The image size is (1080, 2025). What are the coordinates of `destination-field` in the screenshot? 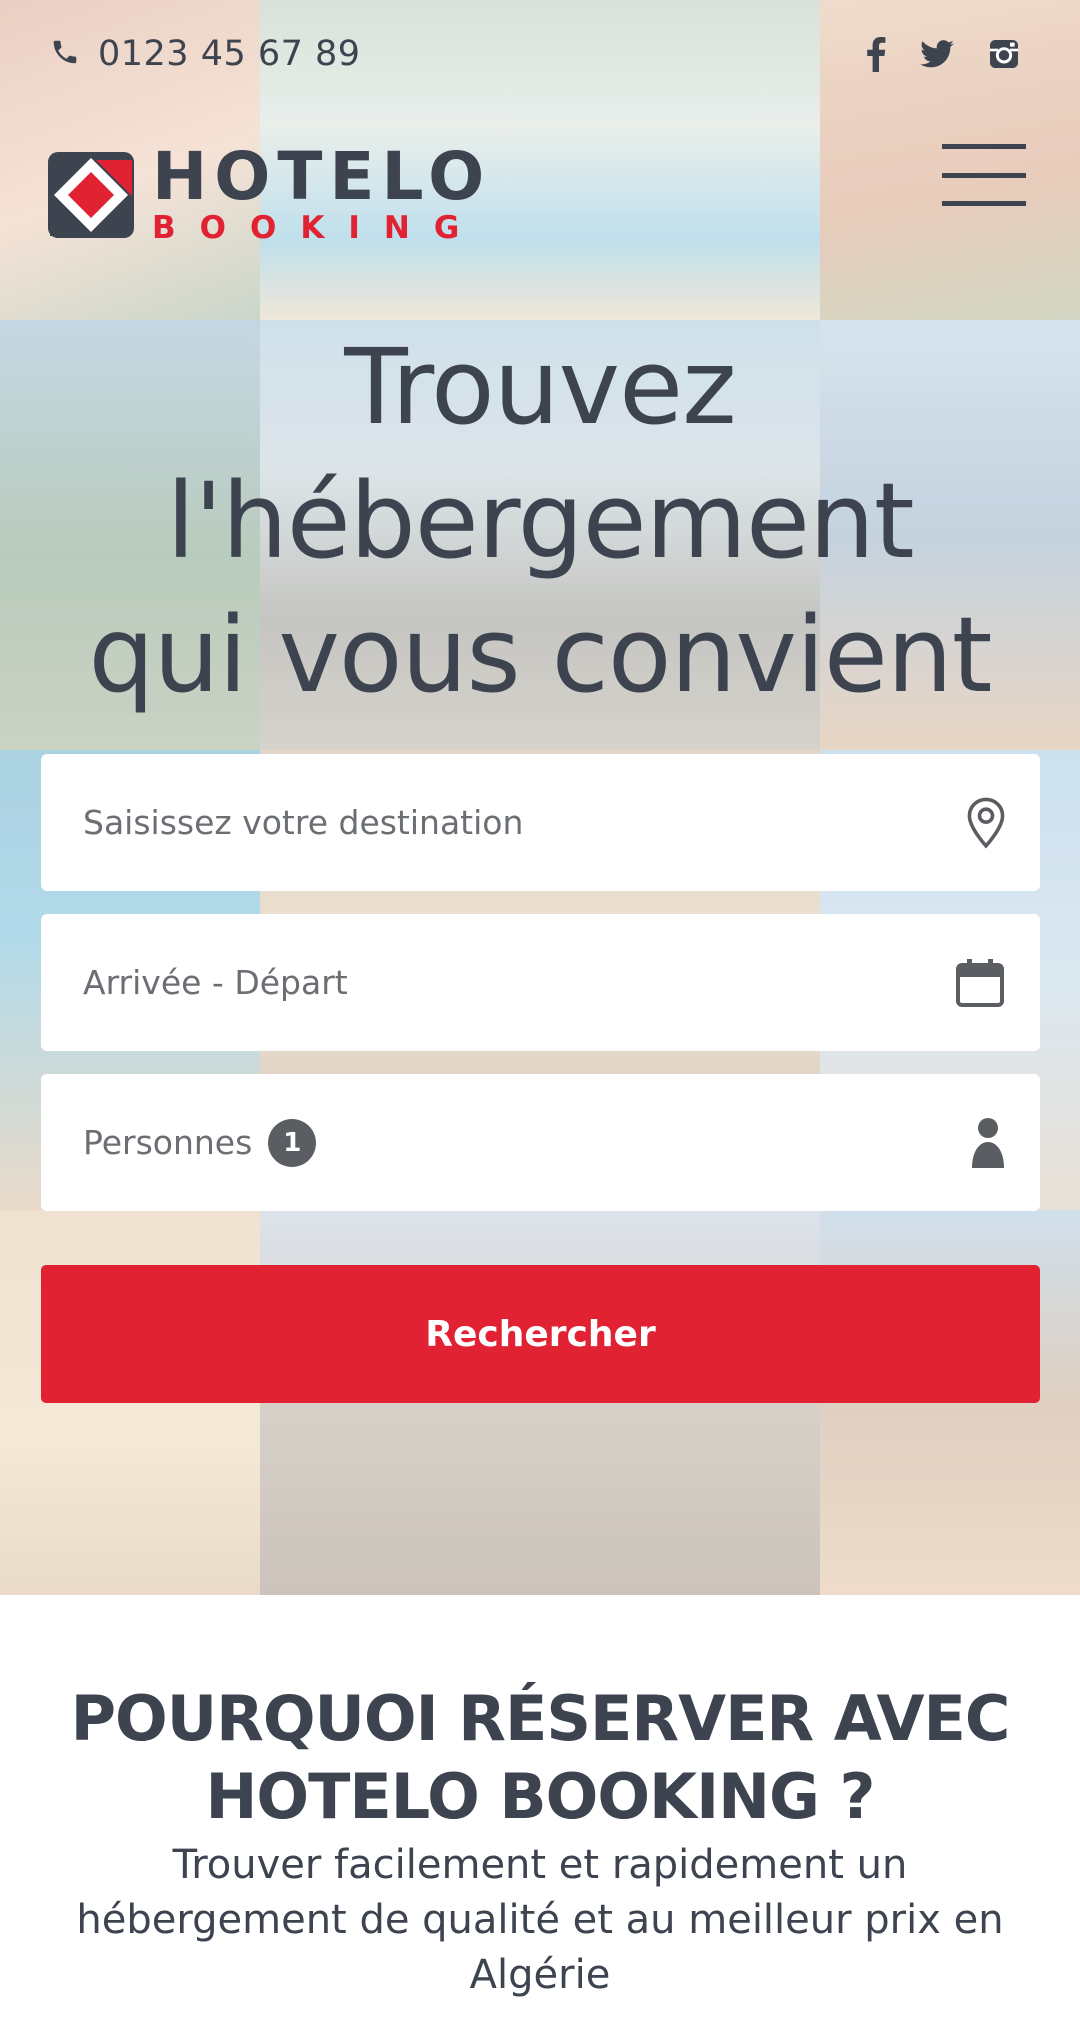 It's located at (540, 822).